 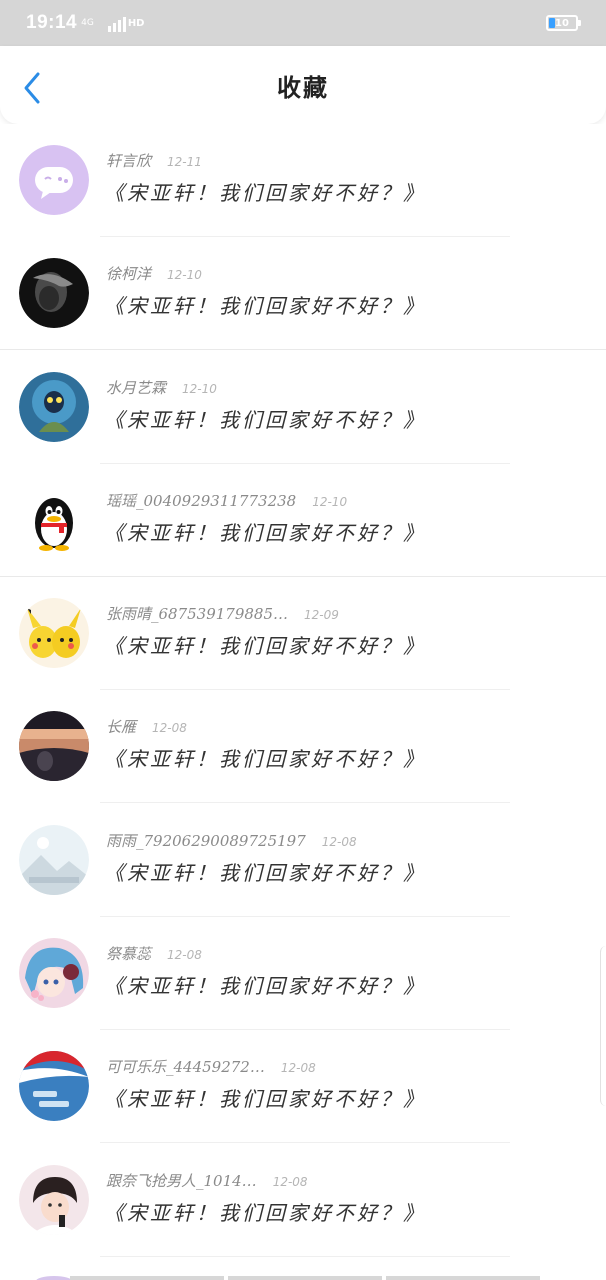 I want to click on person-photo-avatar, so click(x=54, y=1199).